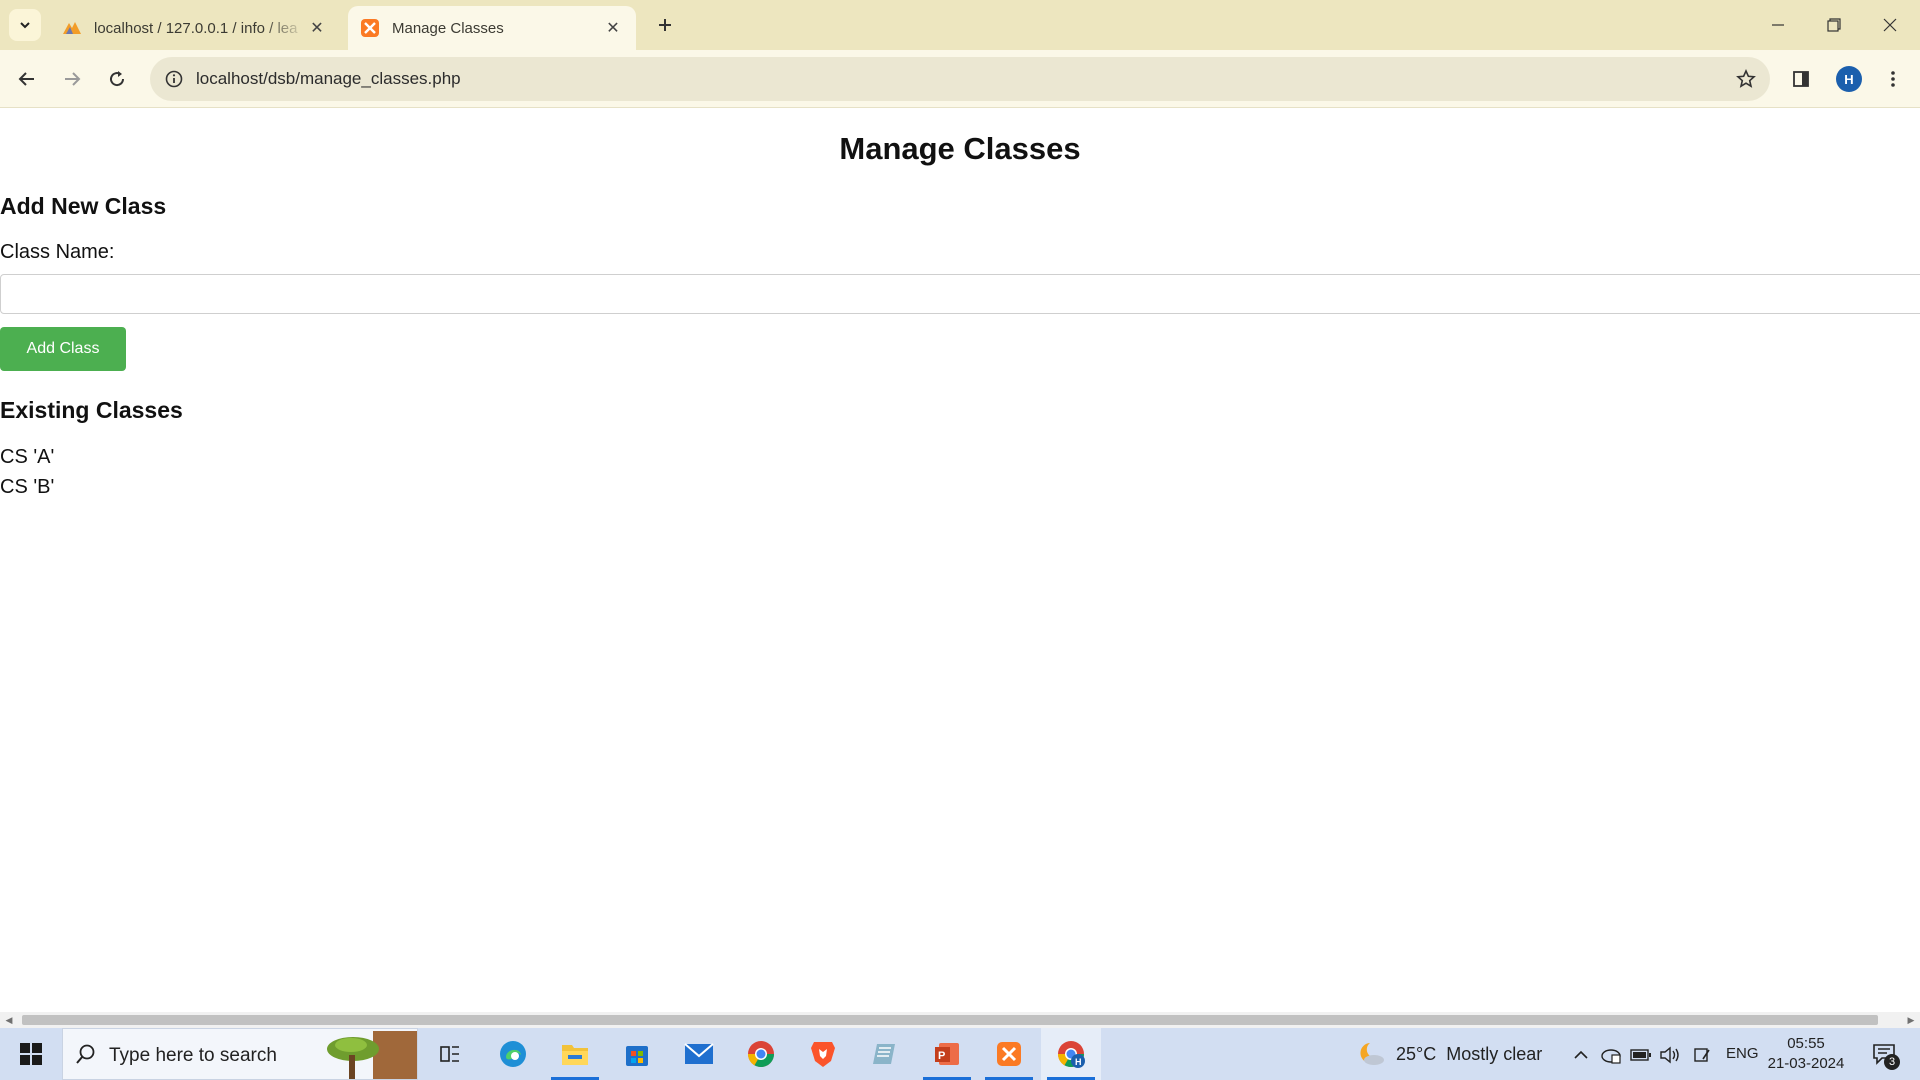  What do you see at coordinates (960, 294) in the screenshot?
I see `class-name-input` at bounding box center [960, 294].